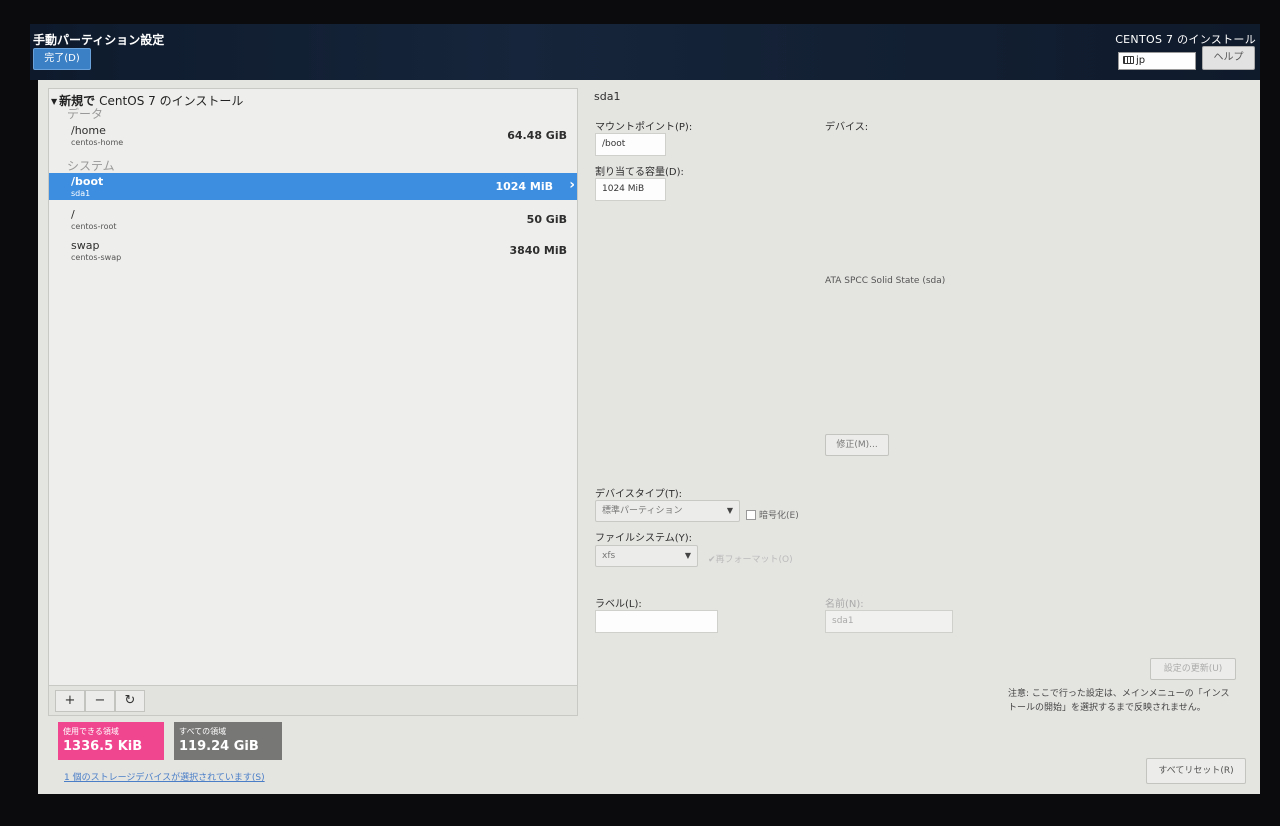 Image resolution: width=1280 pixels, height=826 pixels. I want to click on partition-size: 64.48 GiB, so click(537, 135).